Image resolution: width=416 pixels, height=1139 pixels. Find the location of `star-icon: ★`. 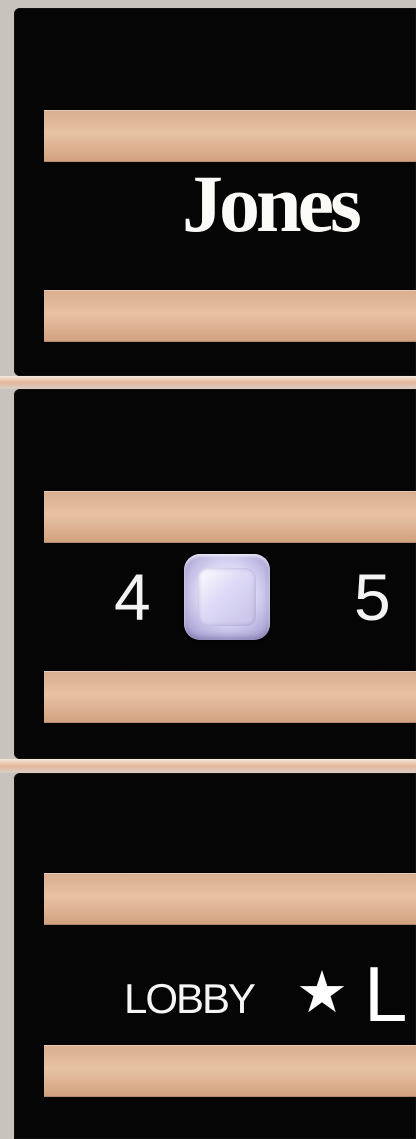

star-icon: ★ is located at coordinates (322, 992).